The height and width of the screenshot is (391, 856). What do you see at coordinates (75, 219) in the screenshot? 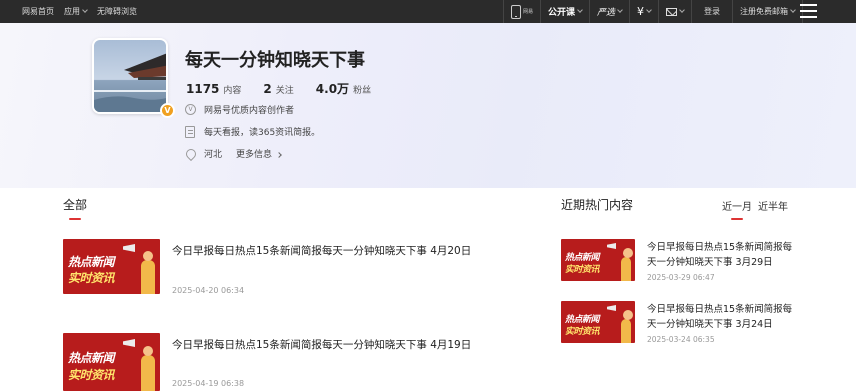
I see `section-underline` at bounding box center [75, 219].